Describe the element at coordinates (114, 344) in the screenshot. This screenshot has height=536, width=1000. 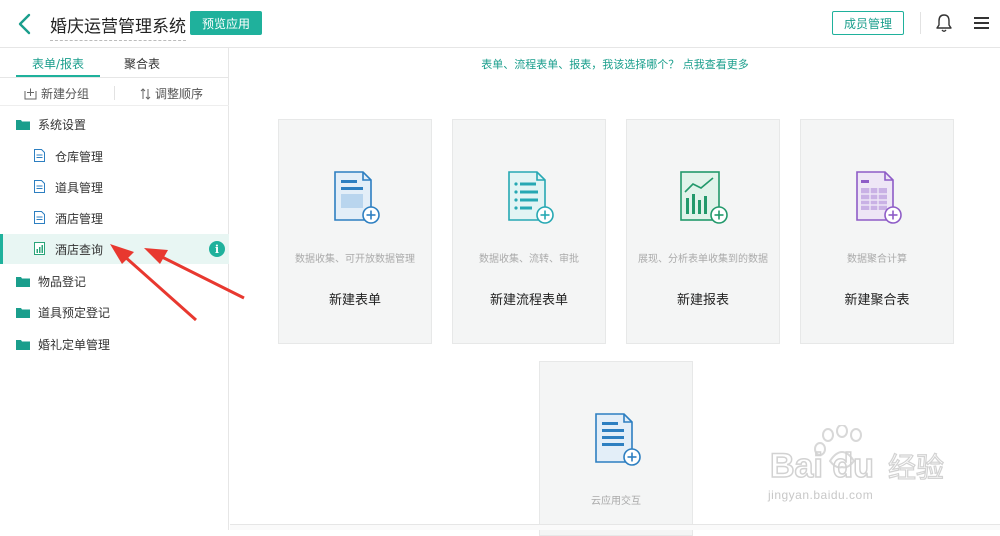
I see `sidebar-folder-wedding-orders: 婚礼定单管理` at that location.